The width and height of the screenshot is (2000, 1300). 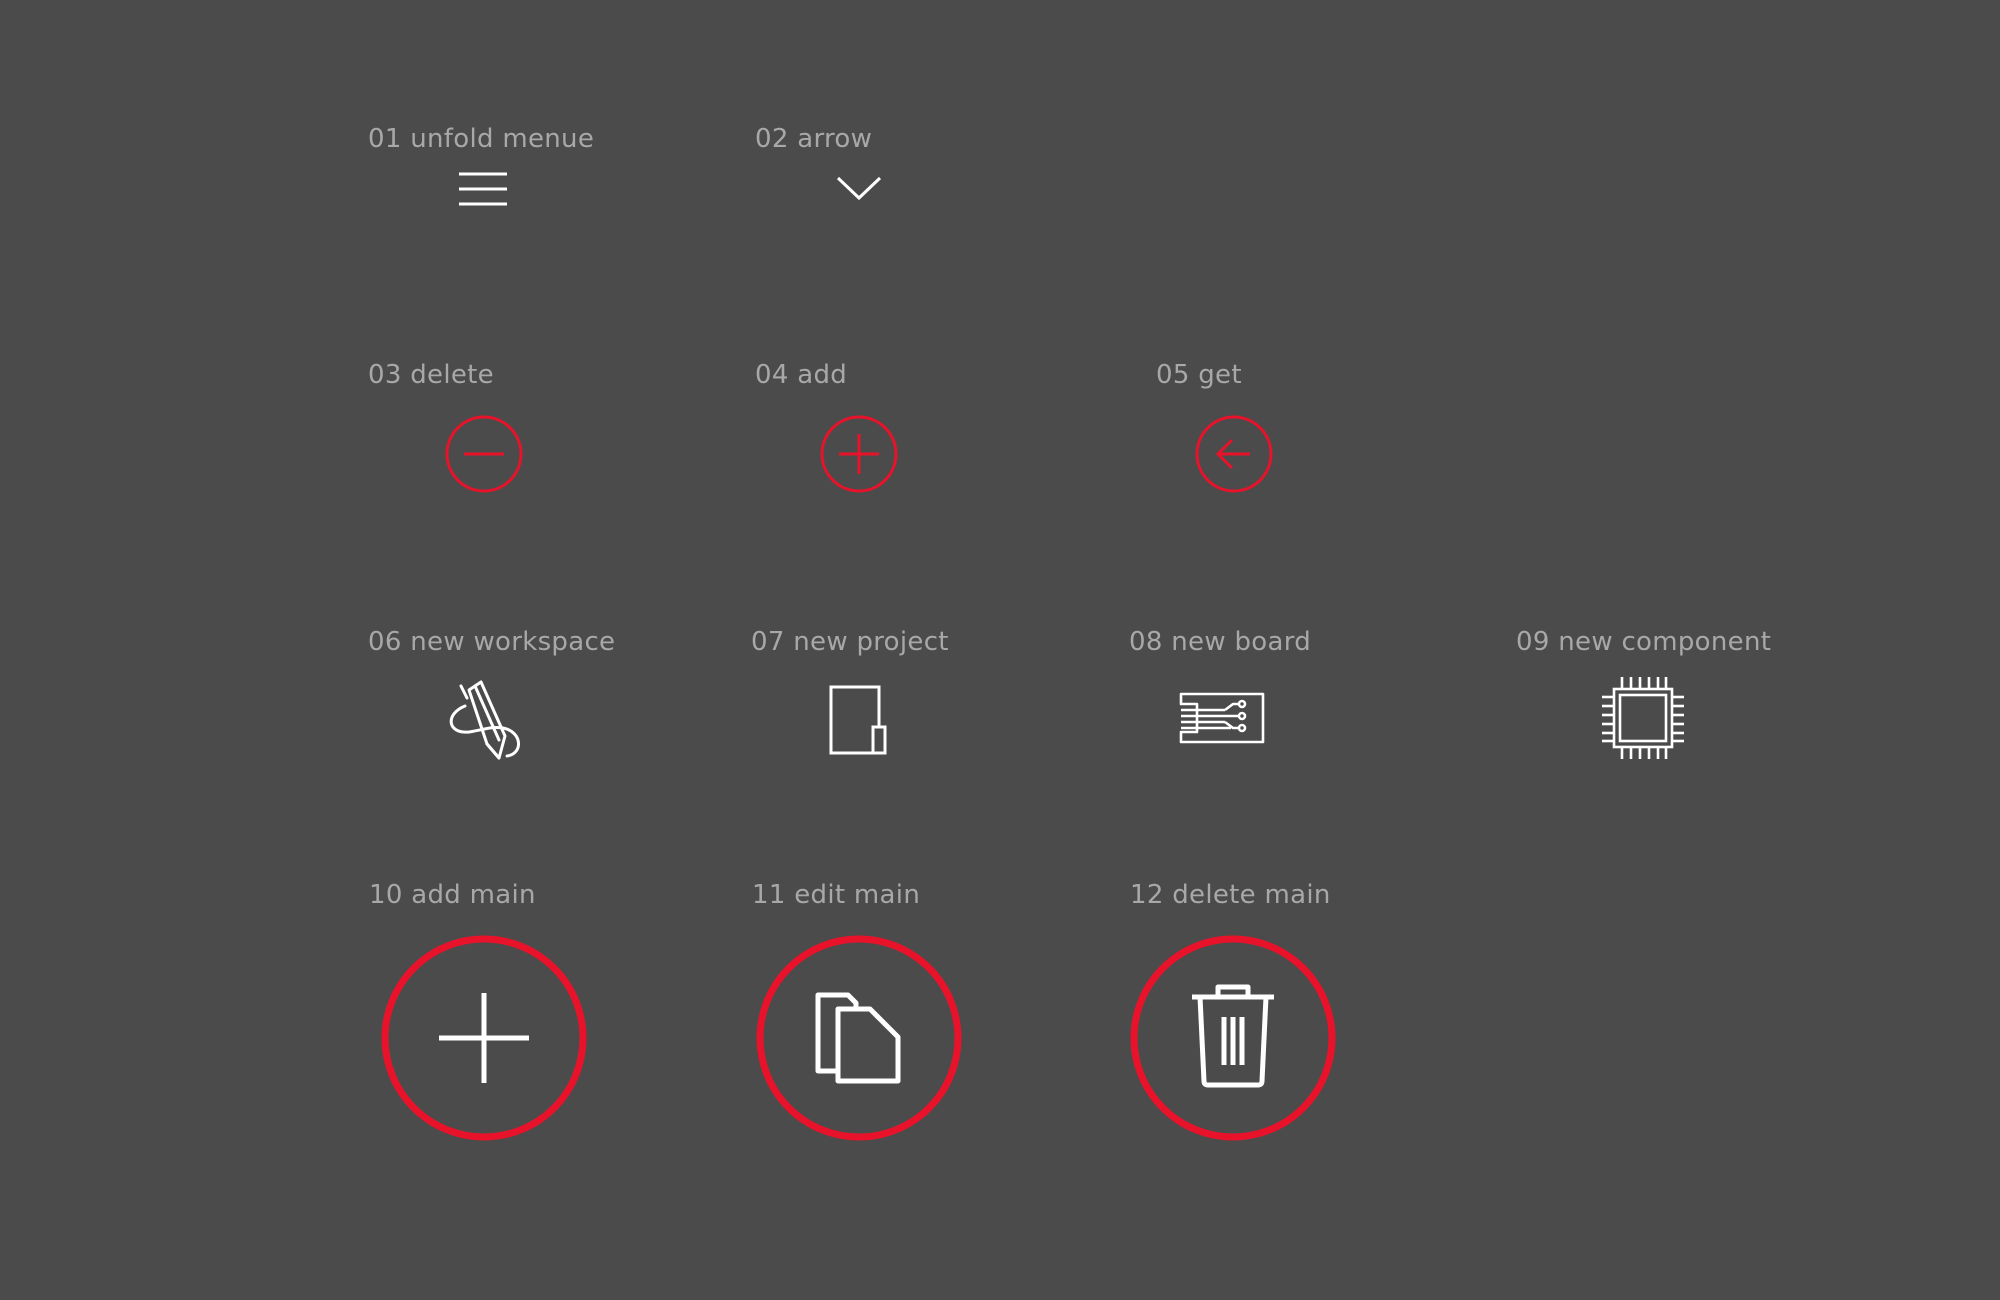 What do you see at coordinates (859, 188) in the screenshot?
I see `chevron-down-icon` at bounding box center [859, 188].